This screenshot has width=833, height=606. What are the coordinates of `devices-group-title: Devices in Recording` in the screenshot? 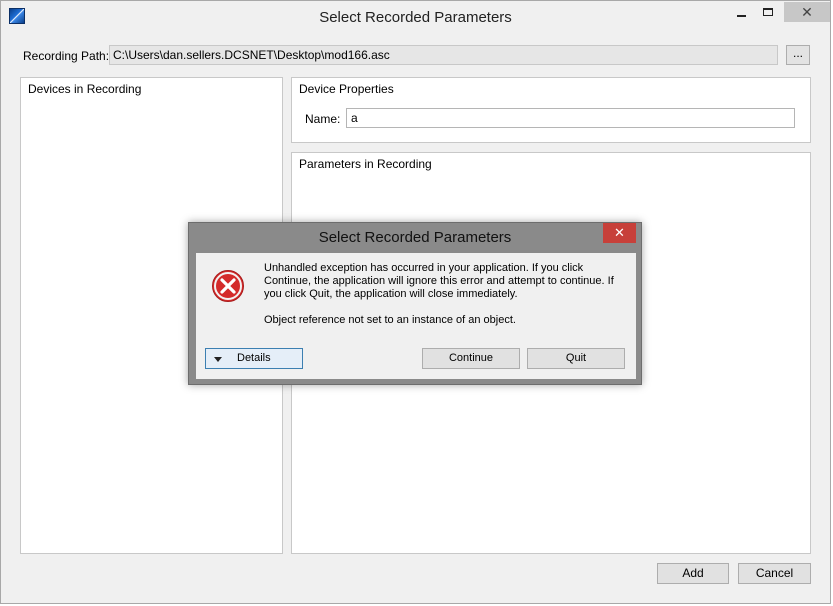 It's located at (85, 89).